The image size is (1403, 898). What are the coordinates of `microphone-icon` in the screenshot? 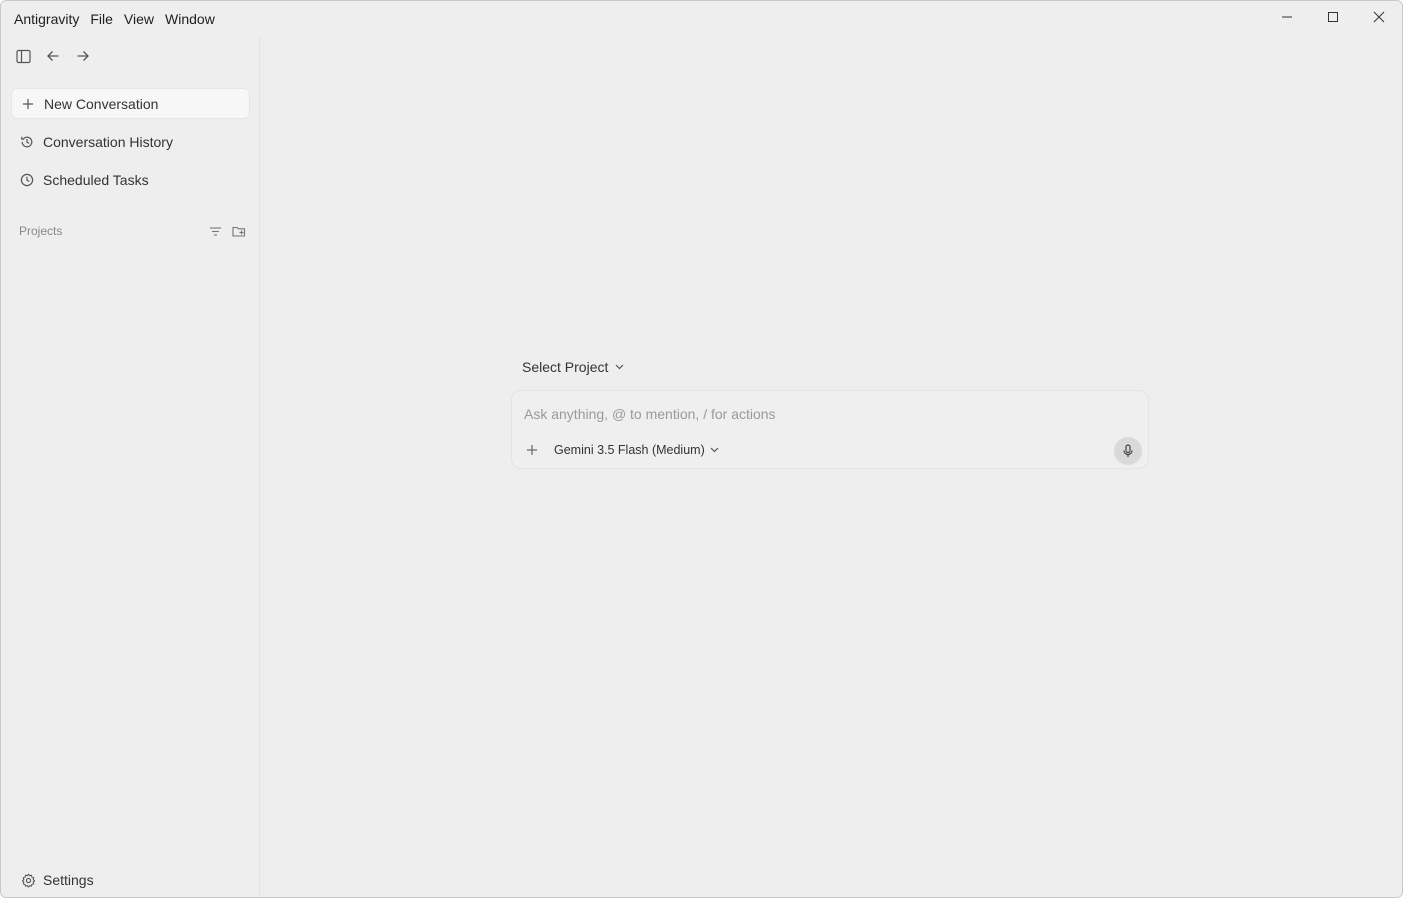 It's located at (1128, 450).